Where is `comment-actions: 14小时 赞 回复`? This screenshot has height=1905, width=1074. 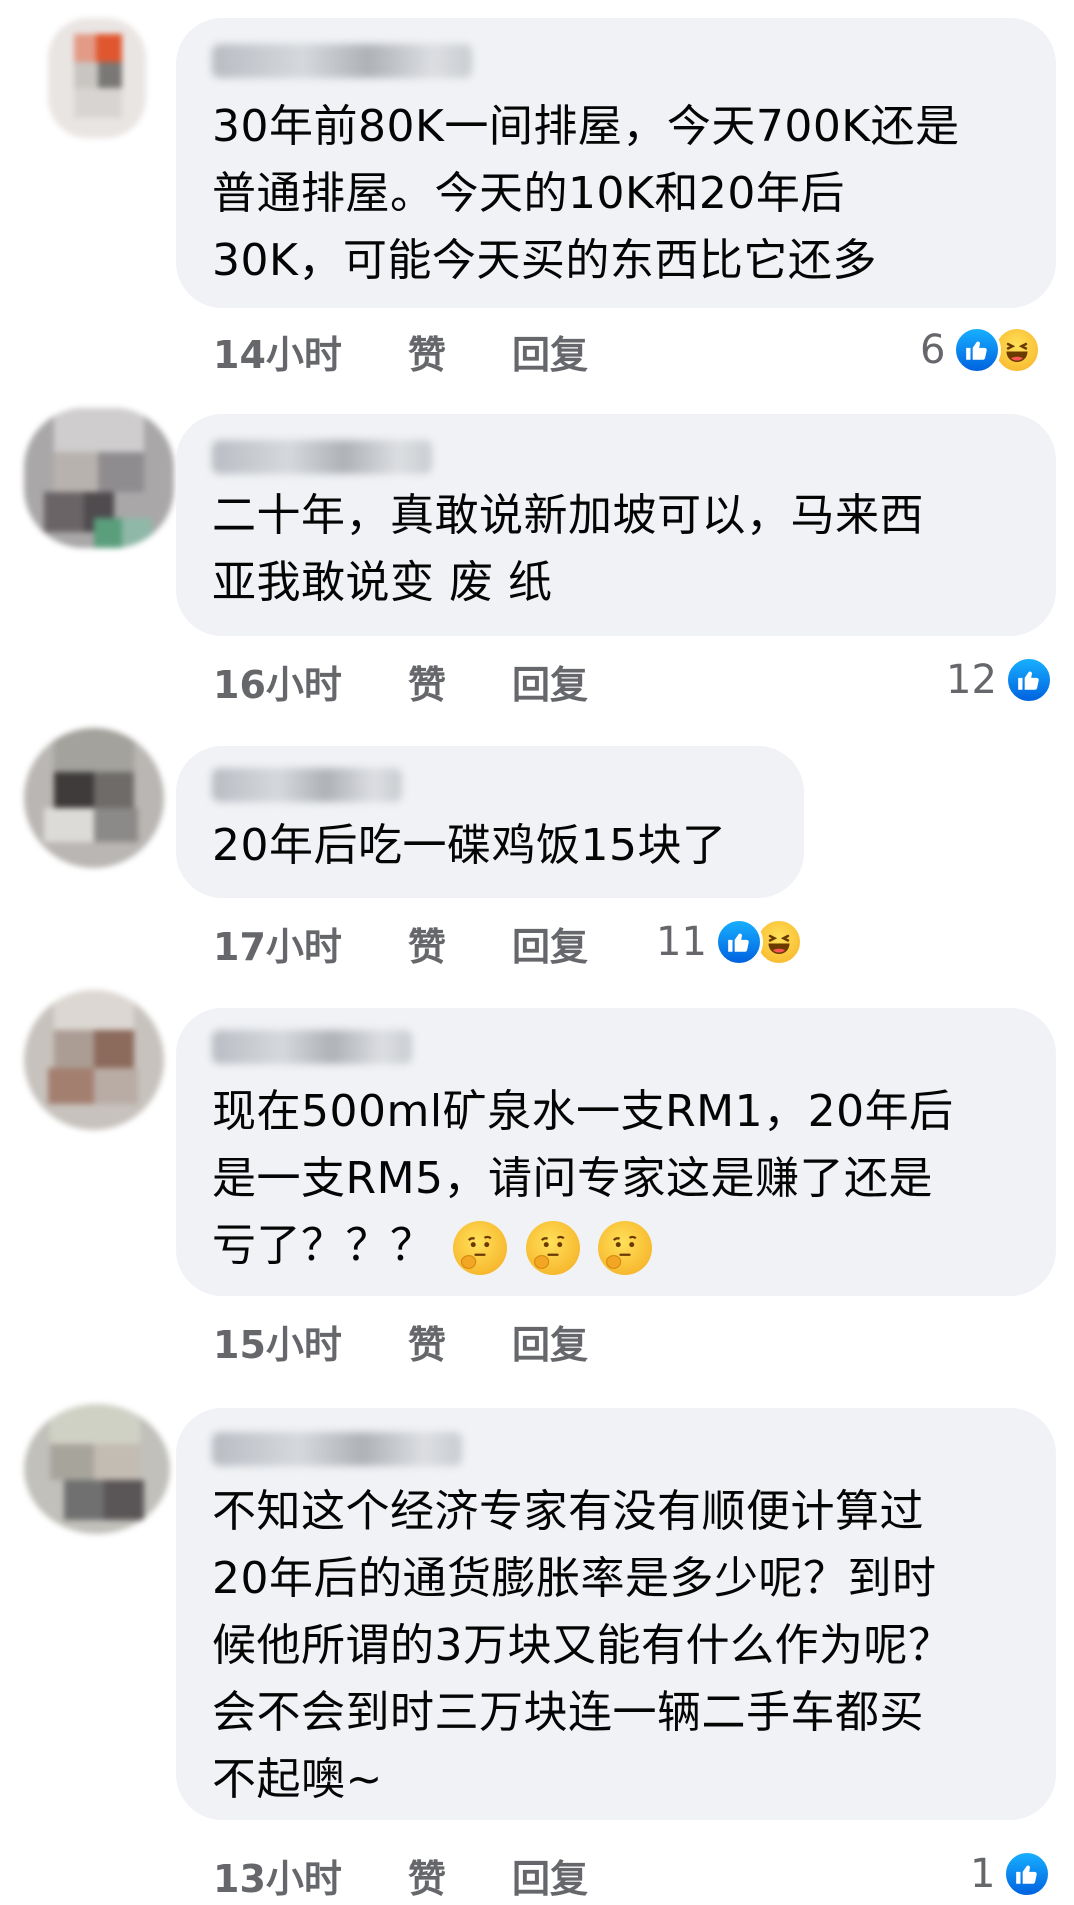 comment-actions: 14小时 赞 回复 is located at coordinates (432, 351).